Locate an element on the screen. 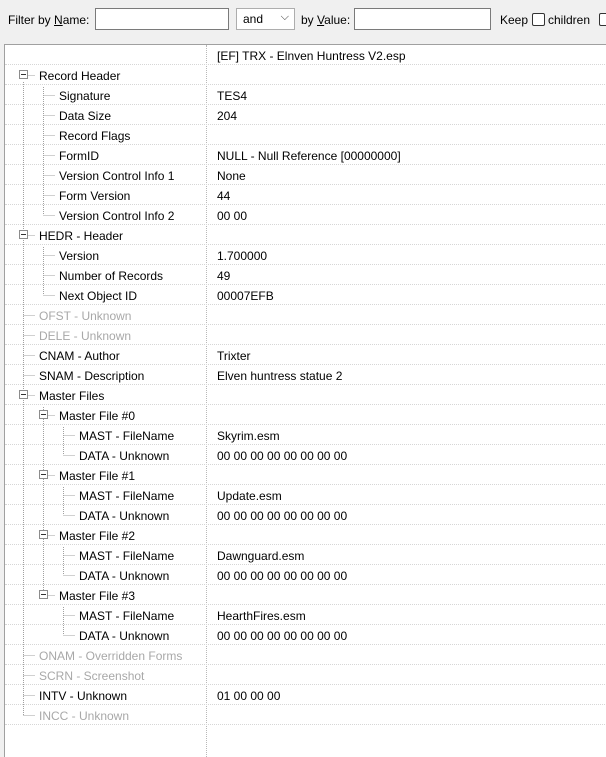  row-name: Version Control Info 1 is located at coordinates (117, 176).